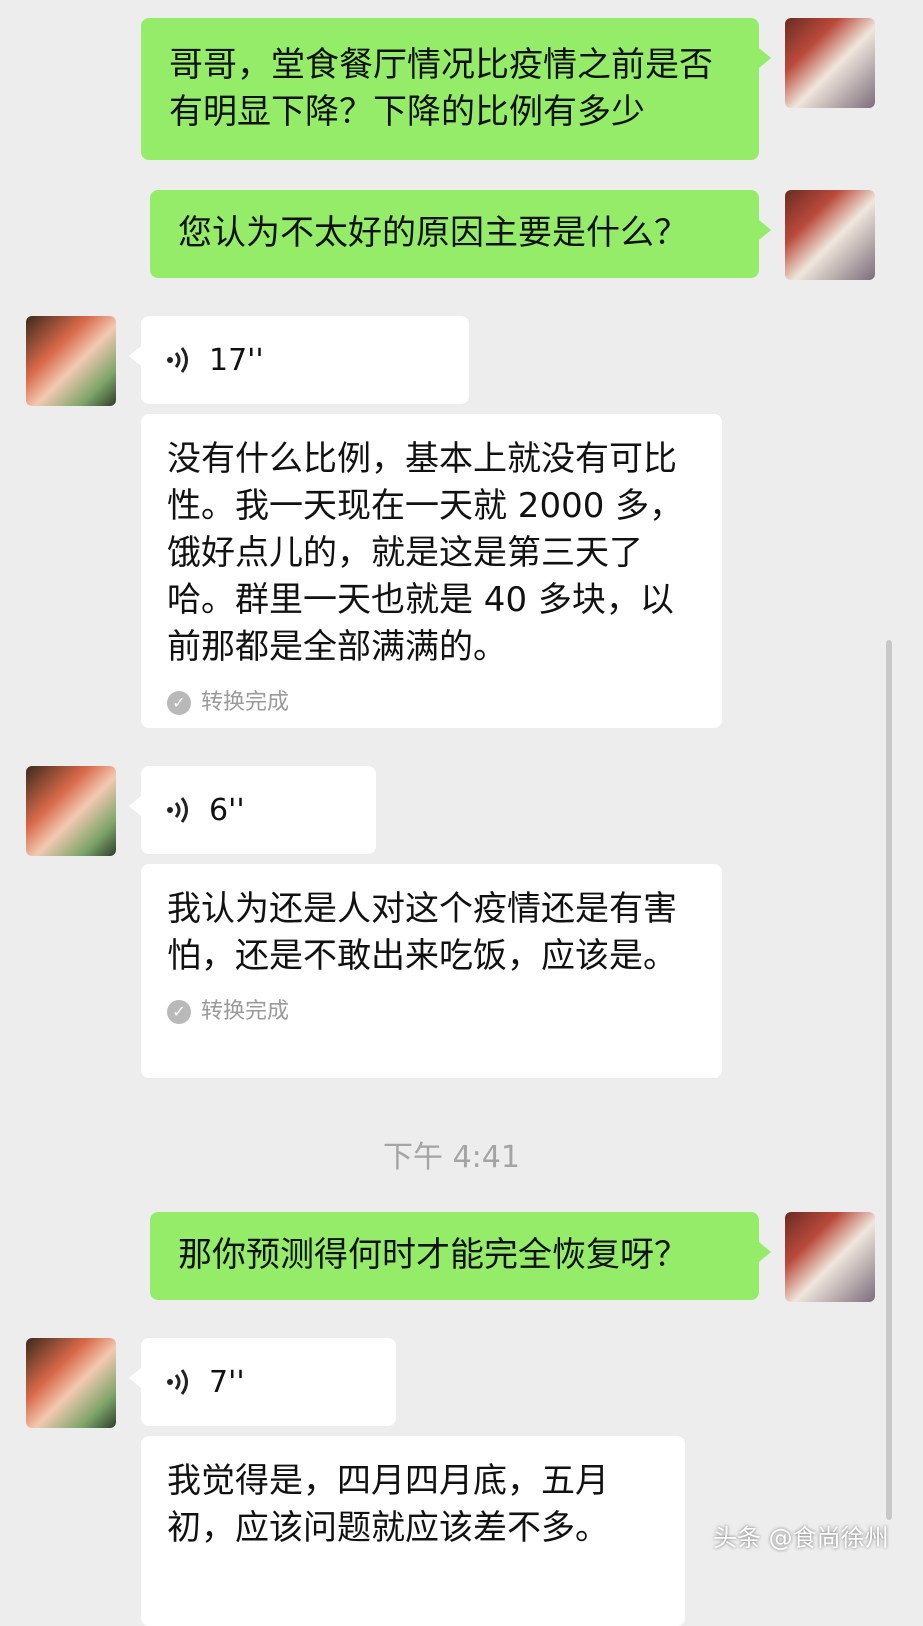 The image size is (923, 1626). I want to click on voice-transcript-bubble: 我认为还是人对这个疫情还是有害怕，还是不敢出来吃饭，应该是。 ✓ 转换完成, so click(431, 971).